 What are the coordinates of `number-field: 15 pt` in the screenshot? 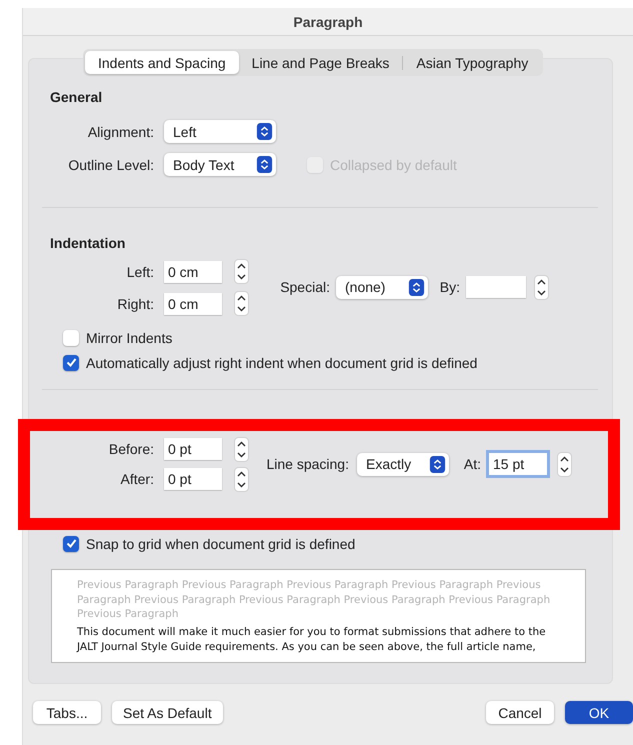 It's located at (518, 464).